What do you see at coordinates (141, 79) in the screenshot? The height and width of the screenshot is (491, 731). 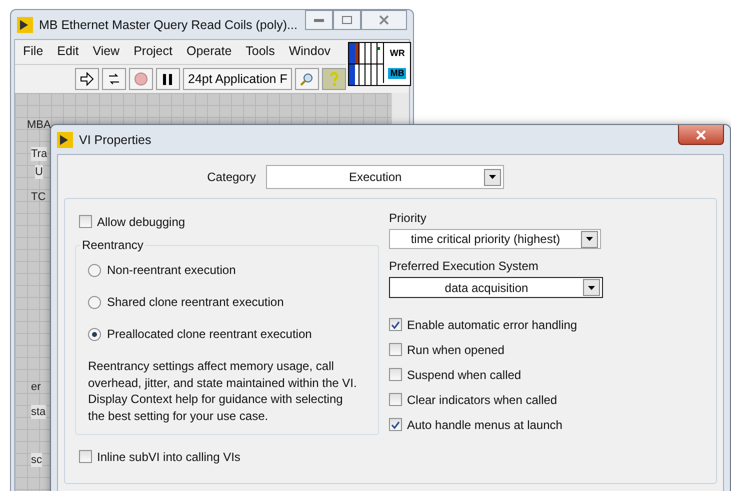 I see `stop-icon` at bounding box center [141, 79].